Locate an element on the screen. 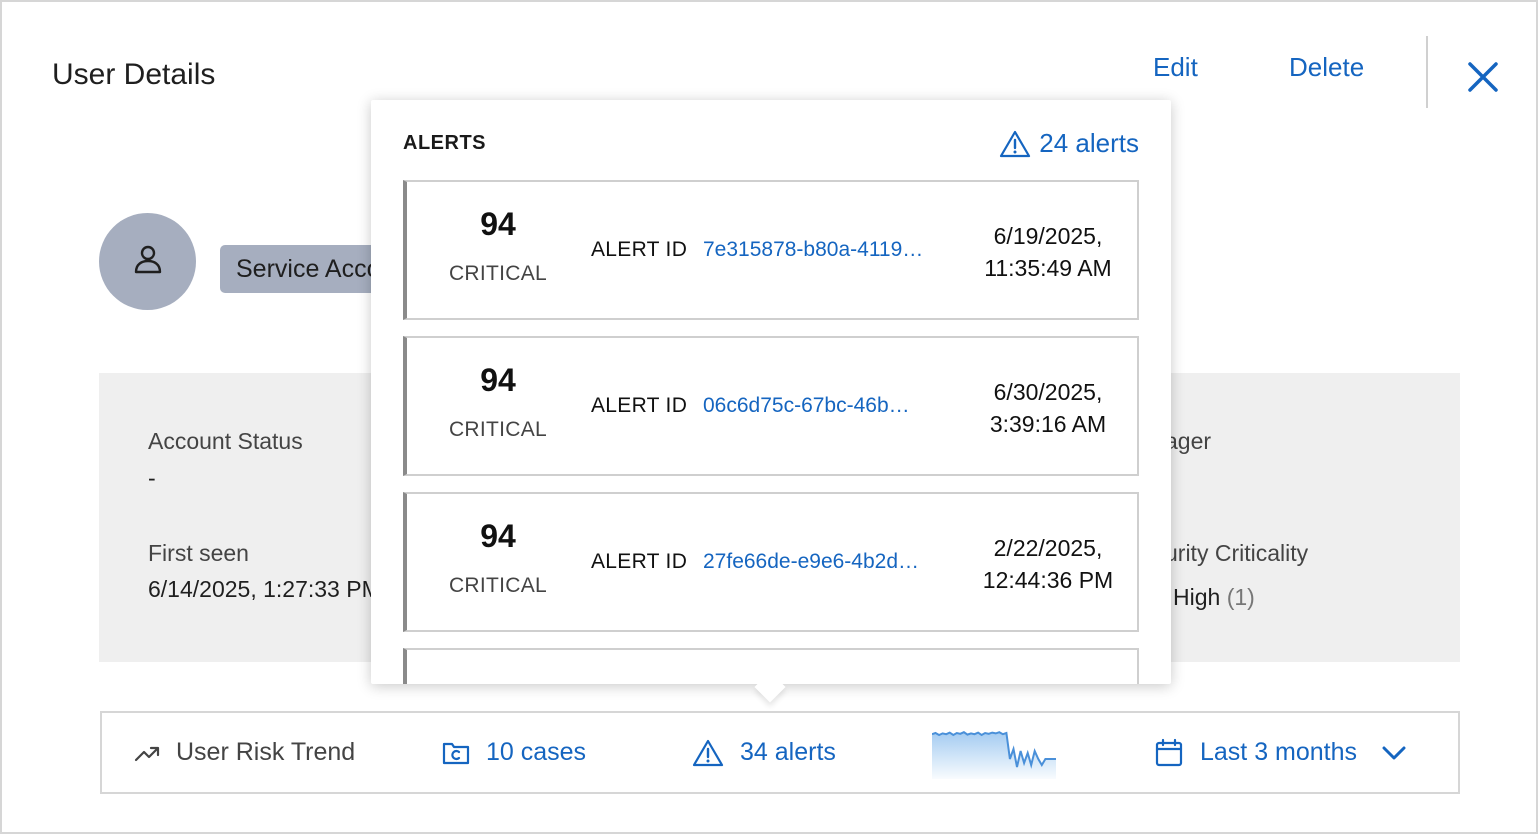 The image size is (1538, 834). user-risk-trend: User Risk Trend is located at coordinates (244, 752).